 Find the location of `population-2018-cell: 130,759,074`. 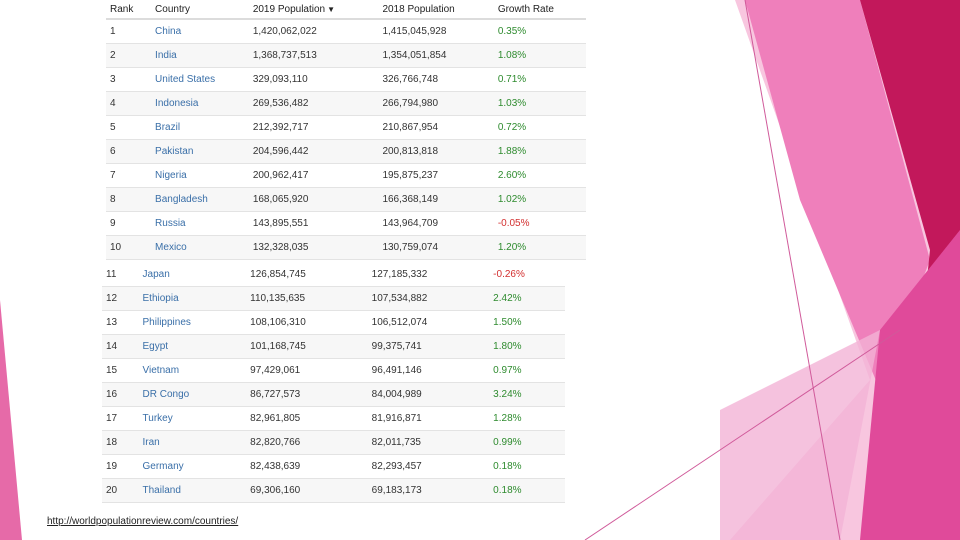

population-2018-cell: 130,759,074 is located at coordinates (436, 247).